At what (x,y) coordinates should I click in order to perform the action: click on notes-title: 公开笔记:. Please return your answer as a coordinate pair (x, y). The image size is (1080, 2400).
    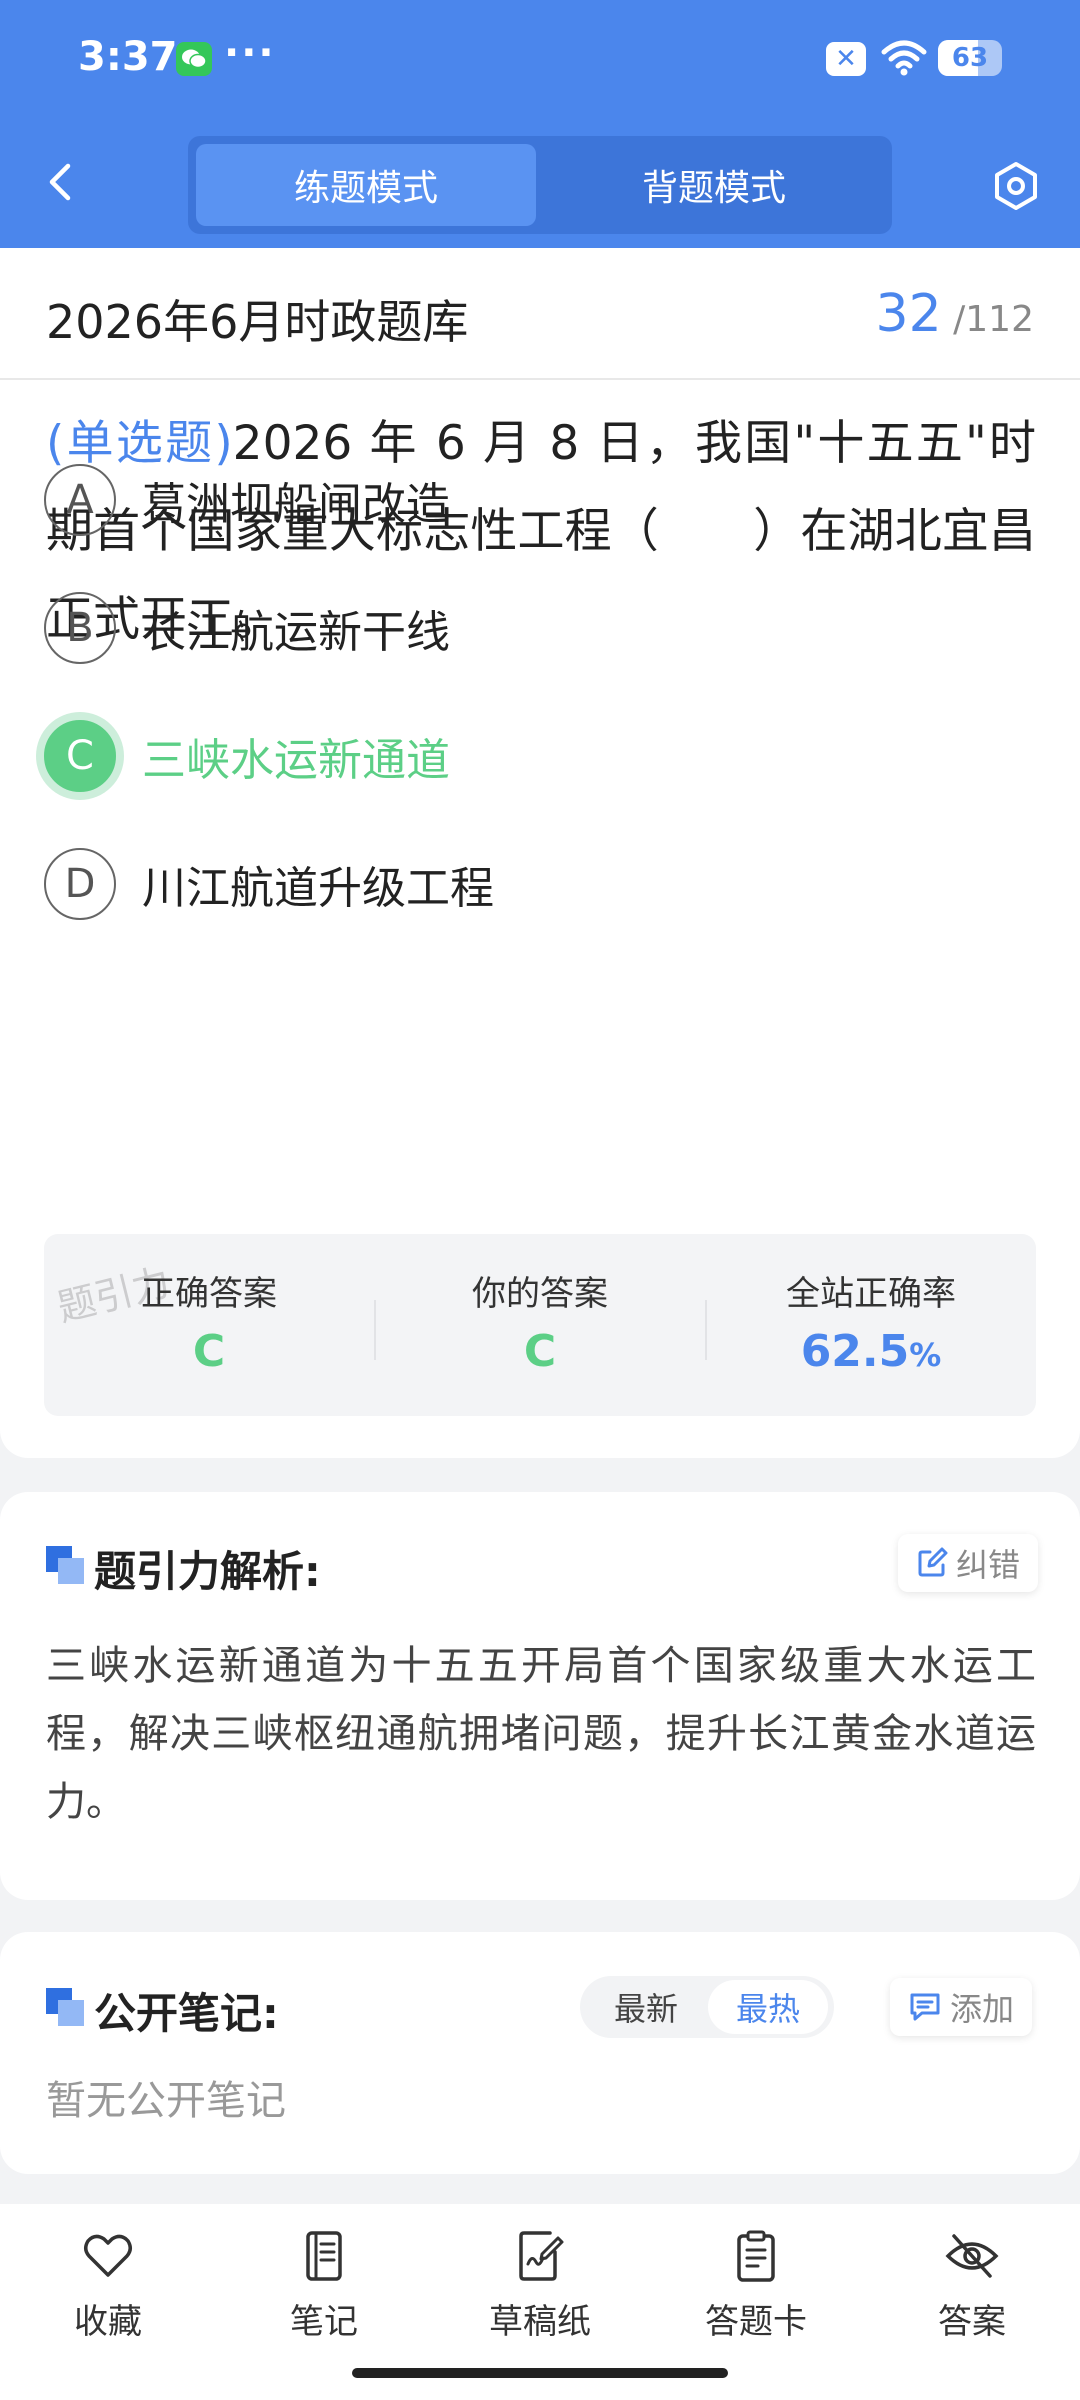
    Looking at the image, I should click on (186, 2013).